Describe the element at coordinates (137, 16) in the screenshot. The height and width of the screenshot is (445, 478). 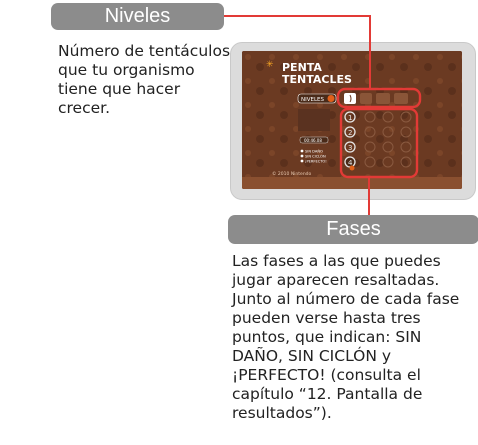
I see `niveles-label: Niveles` at that location.